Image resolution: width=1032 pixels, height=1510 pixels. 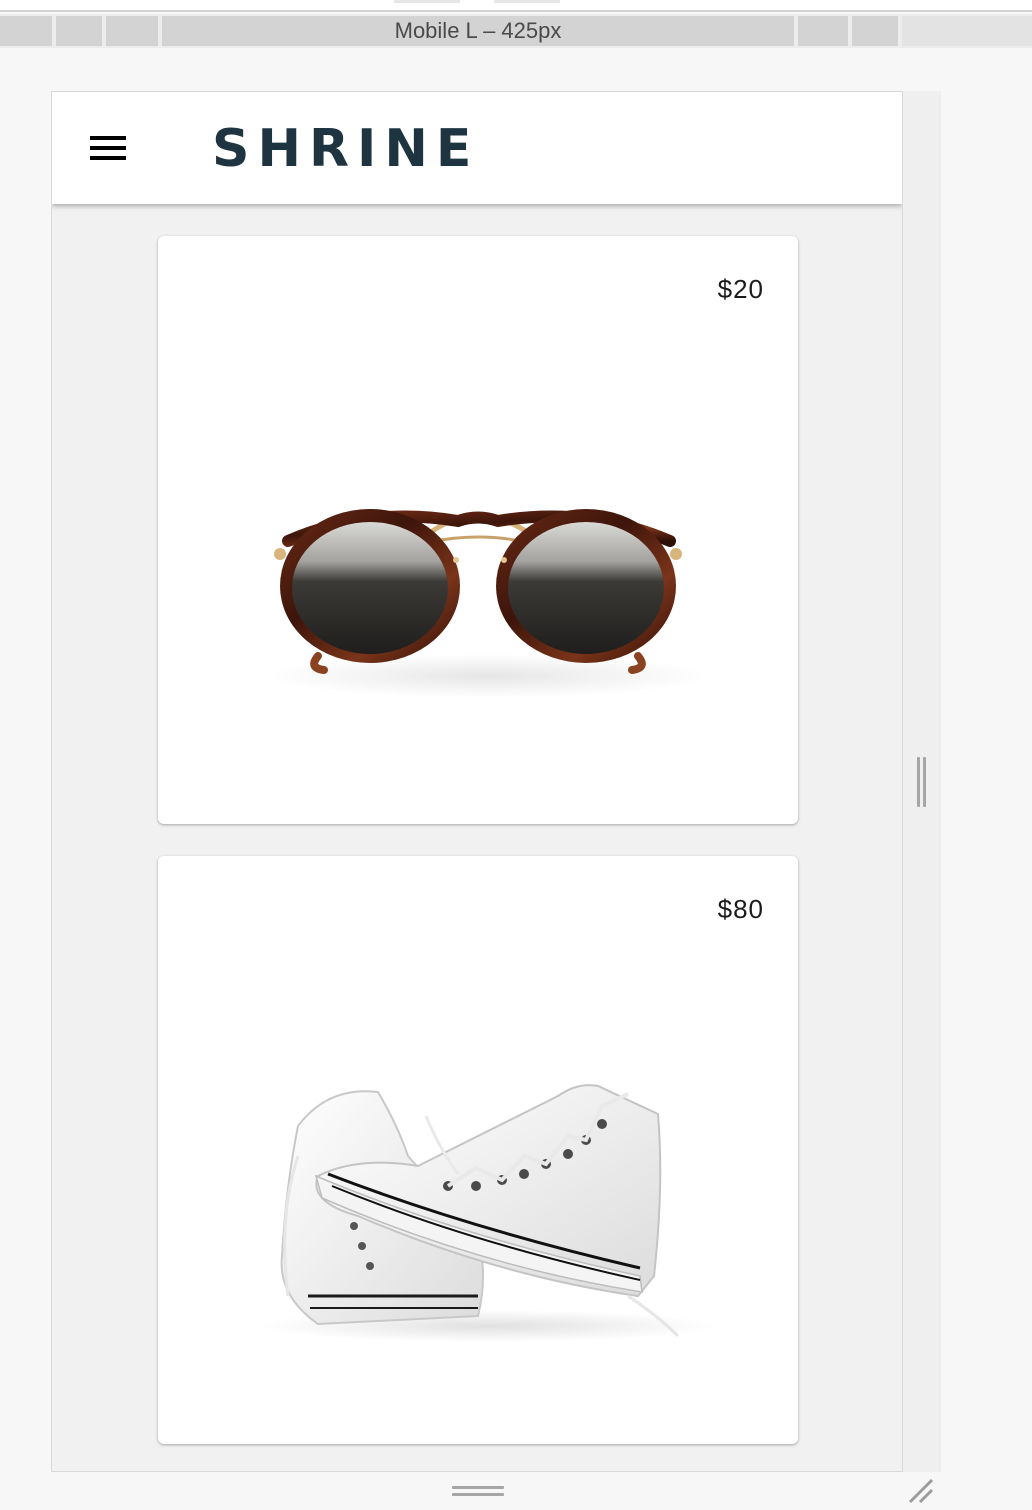 I want to click on browser-top-edge, so click(x=516, y=6).